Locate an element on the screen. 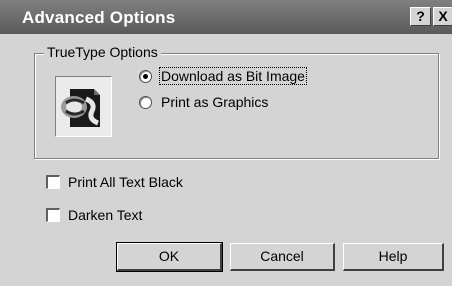 This screenshot has height=286, width=452. print-as-graphics-option: Print as Graphics is located at coordinates (204, 102).